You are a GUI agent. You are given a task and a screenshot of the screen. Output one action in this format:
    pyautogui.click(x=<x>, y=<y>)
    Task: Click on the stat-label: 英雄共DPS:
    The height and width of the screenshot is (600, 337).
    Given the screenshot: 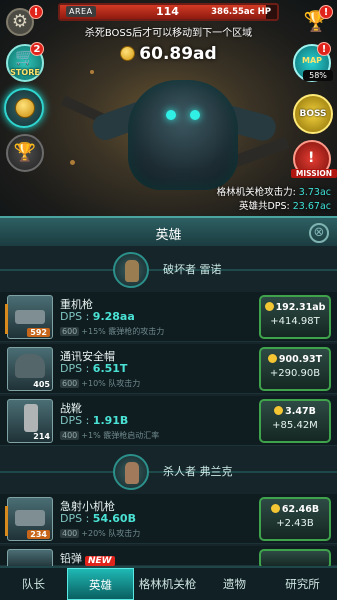 What is the action you would take?
    pyautogui.click(x=265, y=206)
    